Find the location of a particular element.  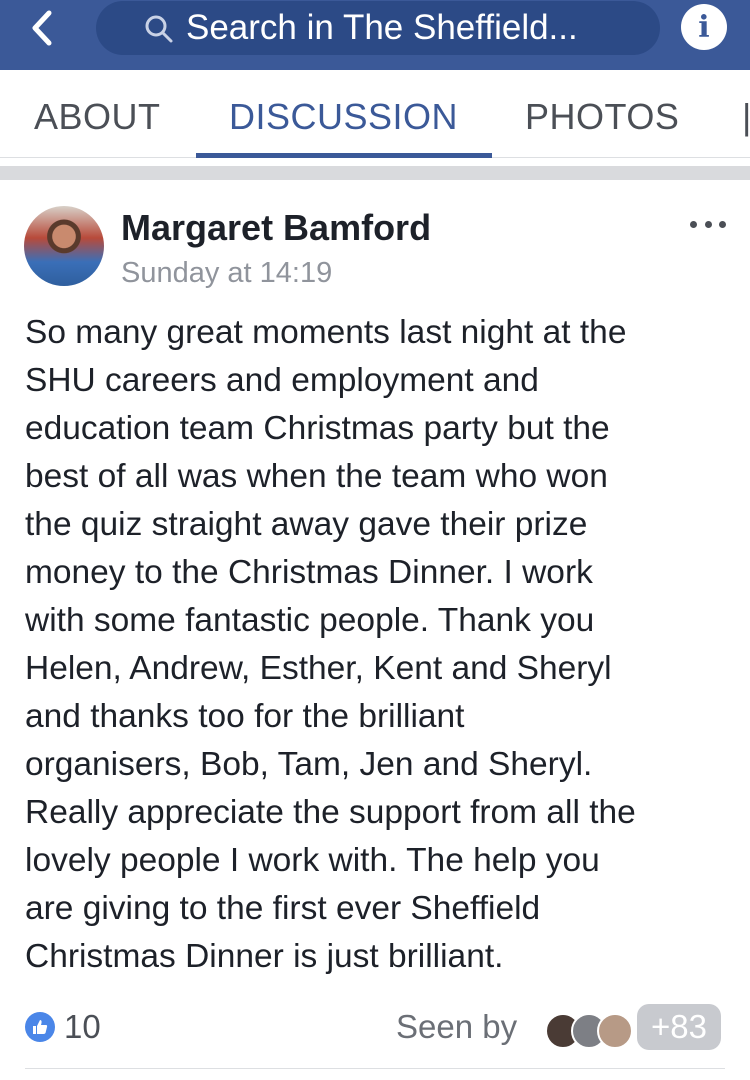

info-icon: i is located at coordinates (704, 27).